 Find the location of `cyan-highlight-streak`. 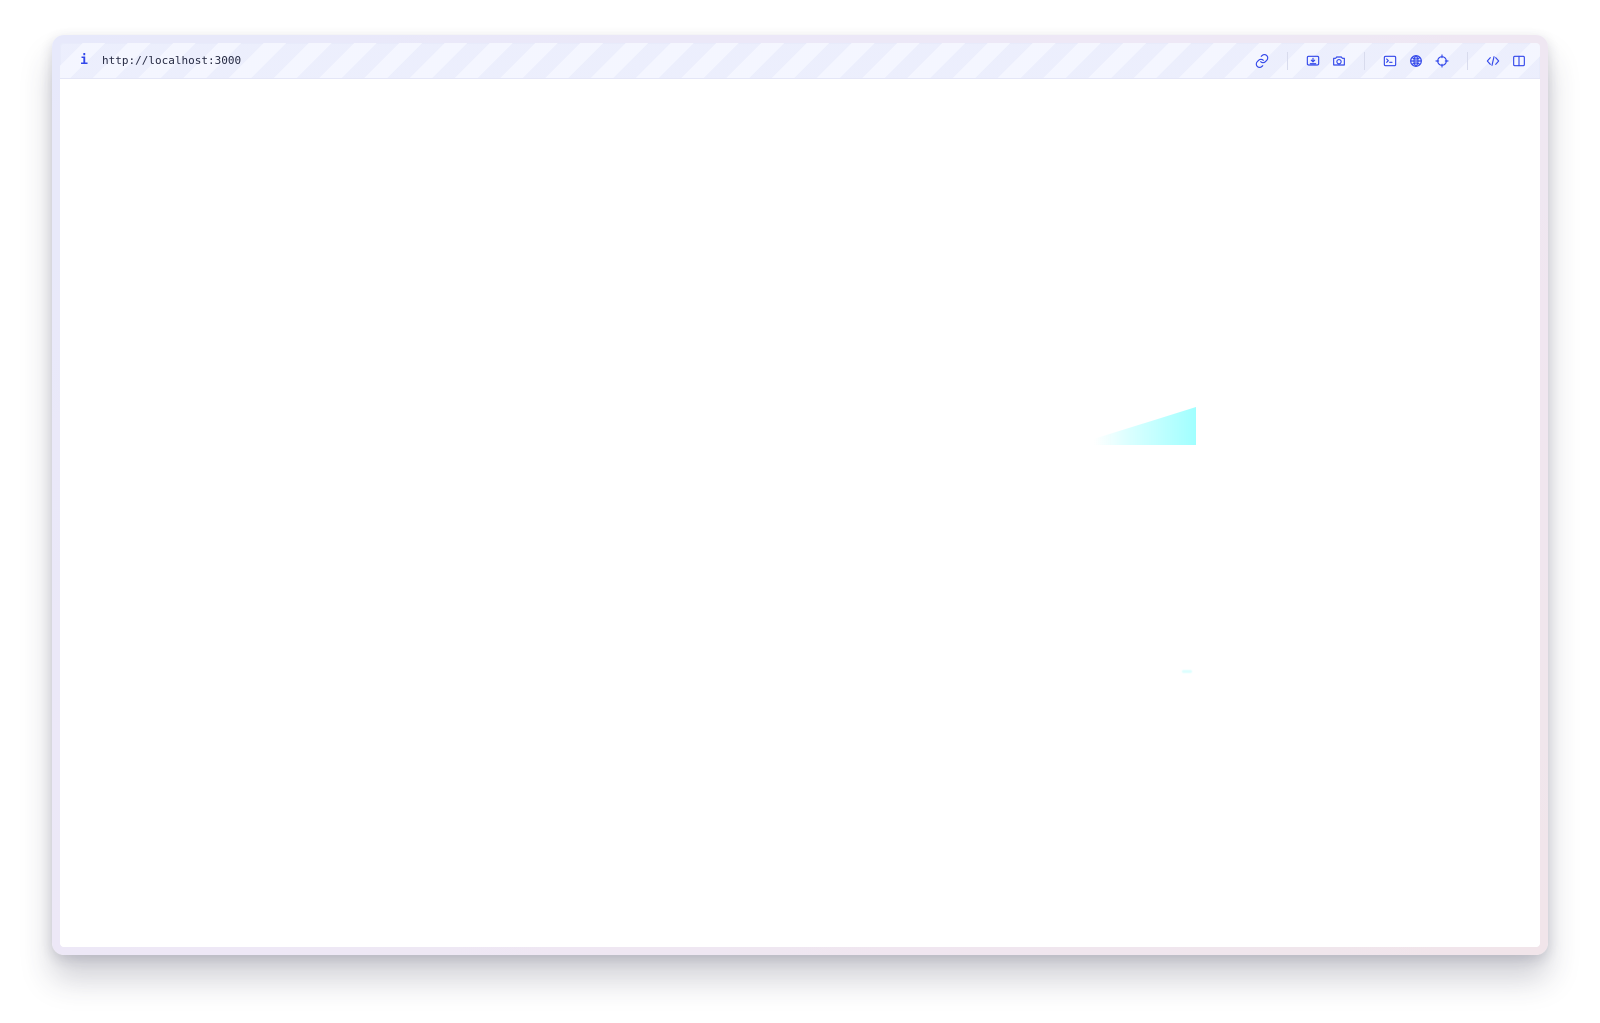

cyan-highlight-streak is located at coordinates (1145, 426).